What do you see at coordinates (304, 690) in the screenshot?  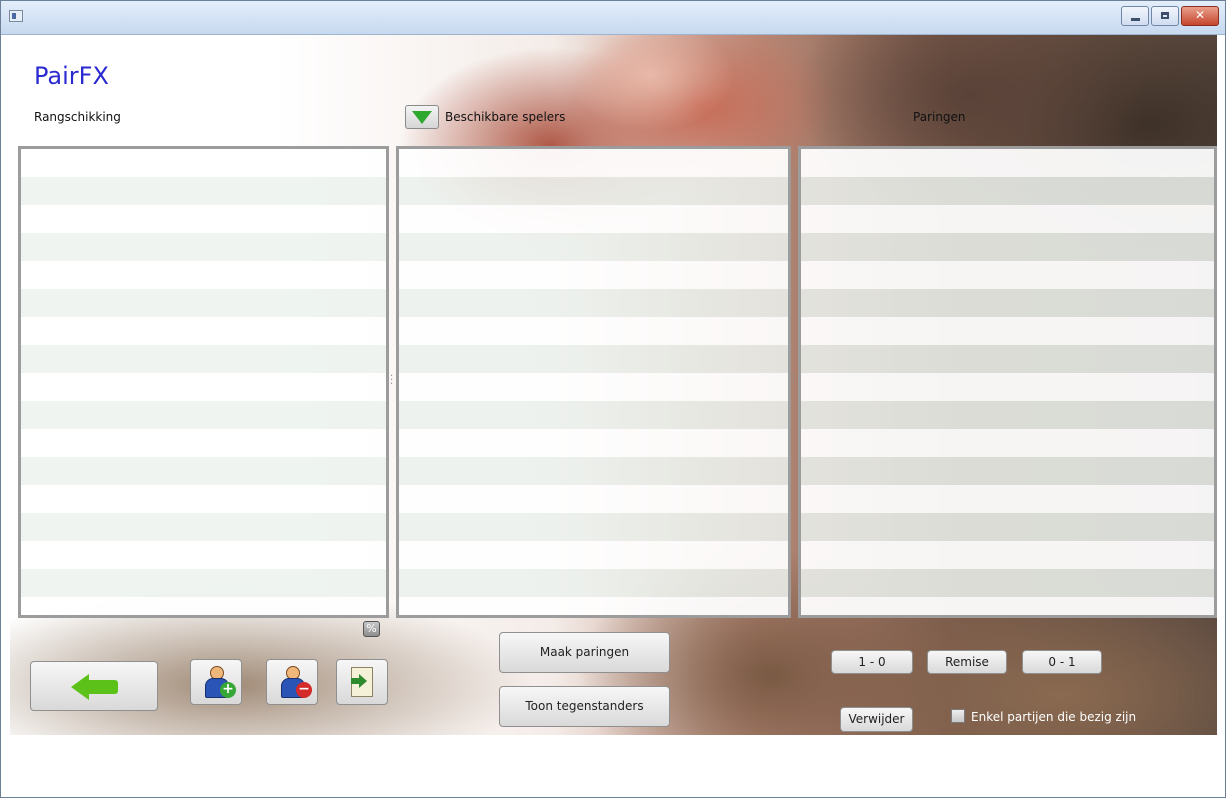 I see `minus-icon: −` at bounding box center [304, 690].